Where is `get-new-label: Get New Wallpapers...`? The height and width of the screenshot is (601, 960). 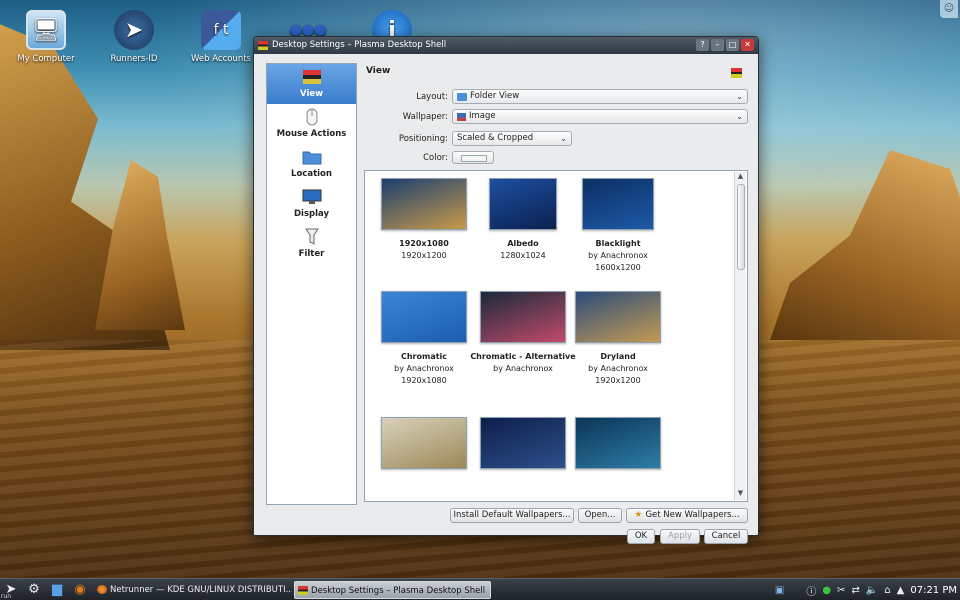
get-new-label: Get New Wallpapers... is located at coordinates (692, 515).